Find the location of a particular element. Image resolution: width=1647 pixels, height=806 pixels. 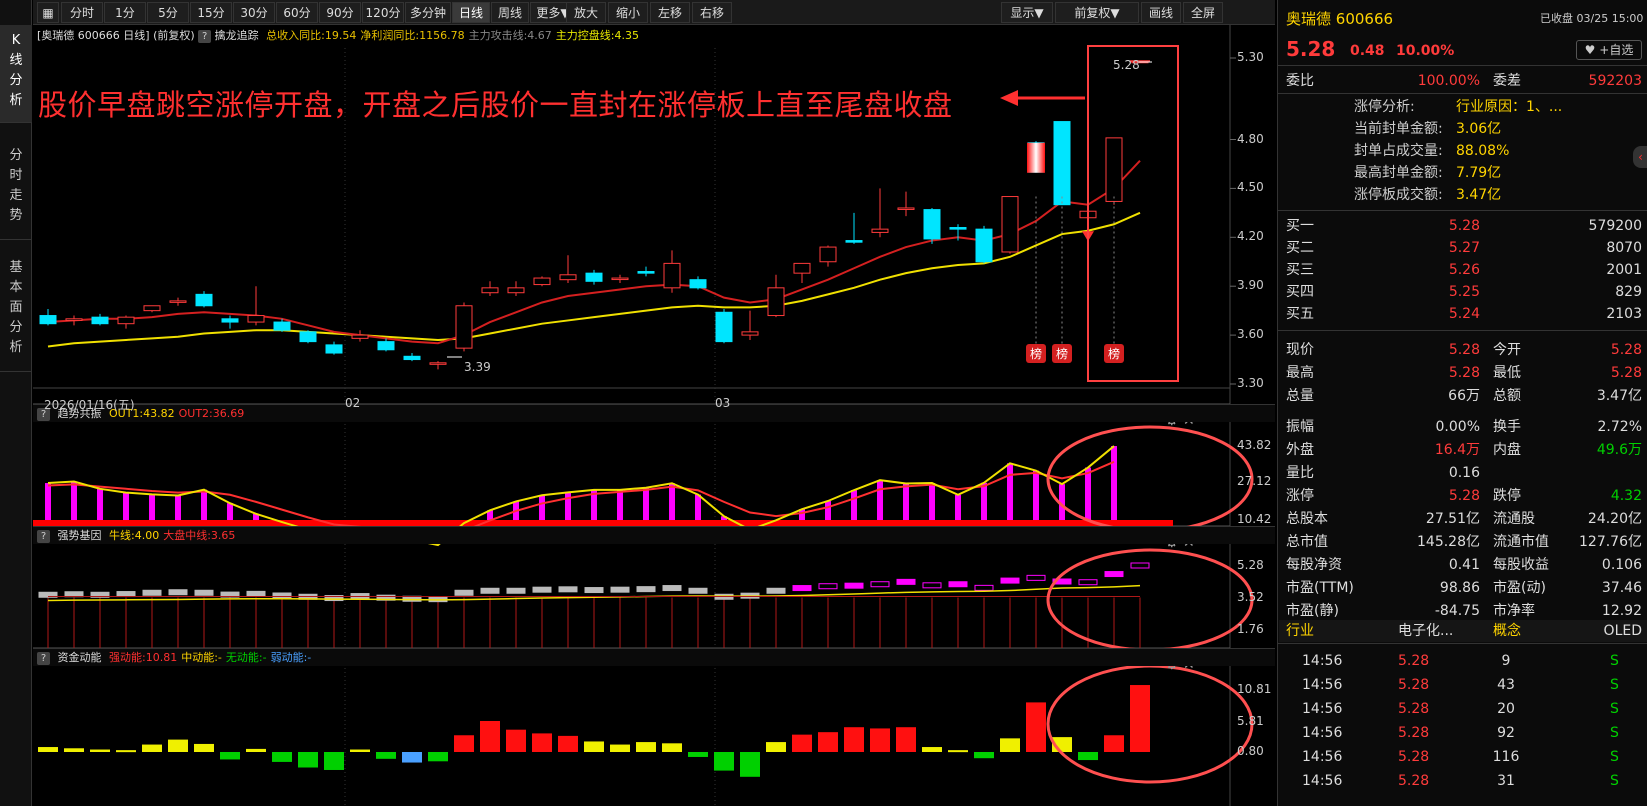

toolbar-right-button-0: 显示▼ is located at coordinates (1027, 12).